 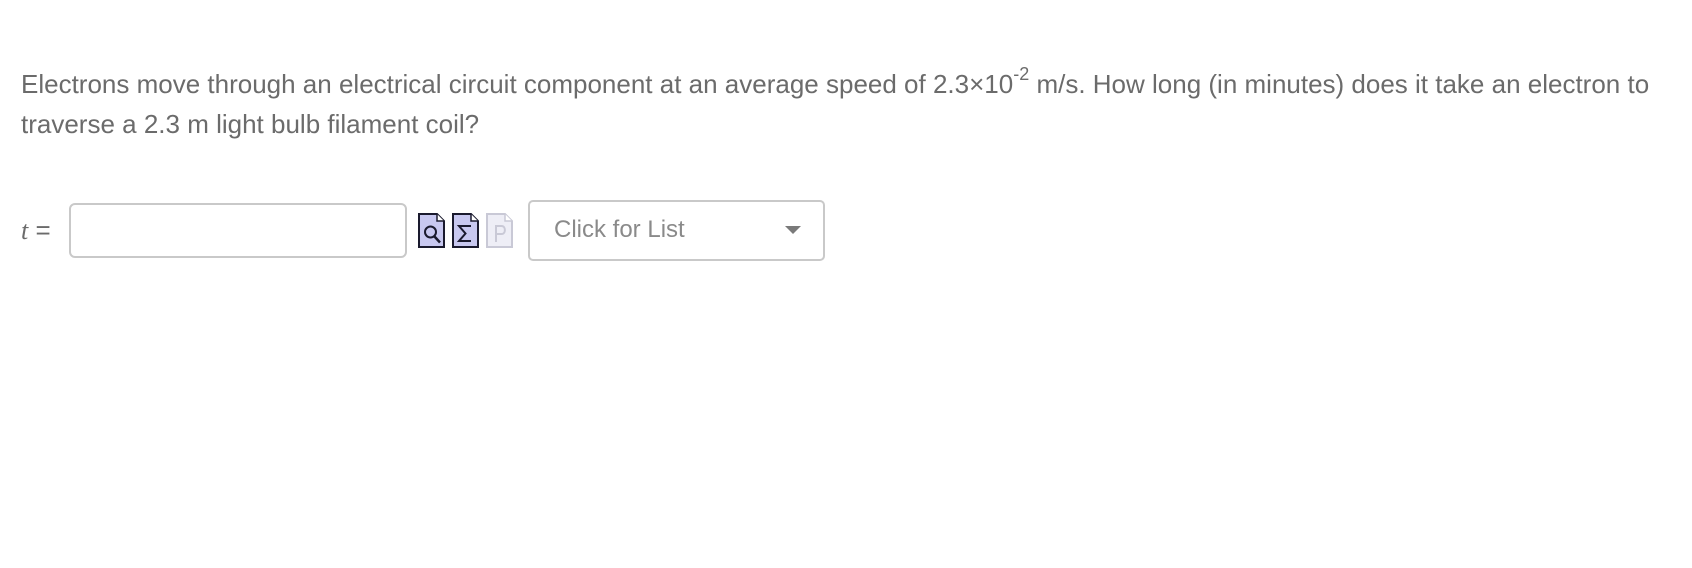 I want to click on answer-tools, so click(x=465, y=230).